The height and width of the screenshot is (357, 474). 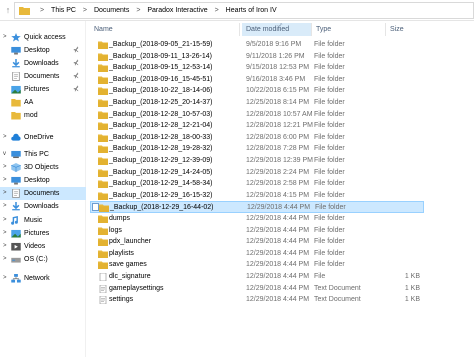 I want to click on file-name: _Backup_(2018-12-29_12-39-09), so click(x=161, y=160).